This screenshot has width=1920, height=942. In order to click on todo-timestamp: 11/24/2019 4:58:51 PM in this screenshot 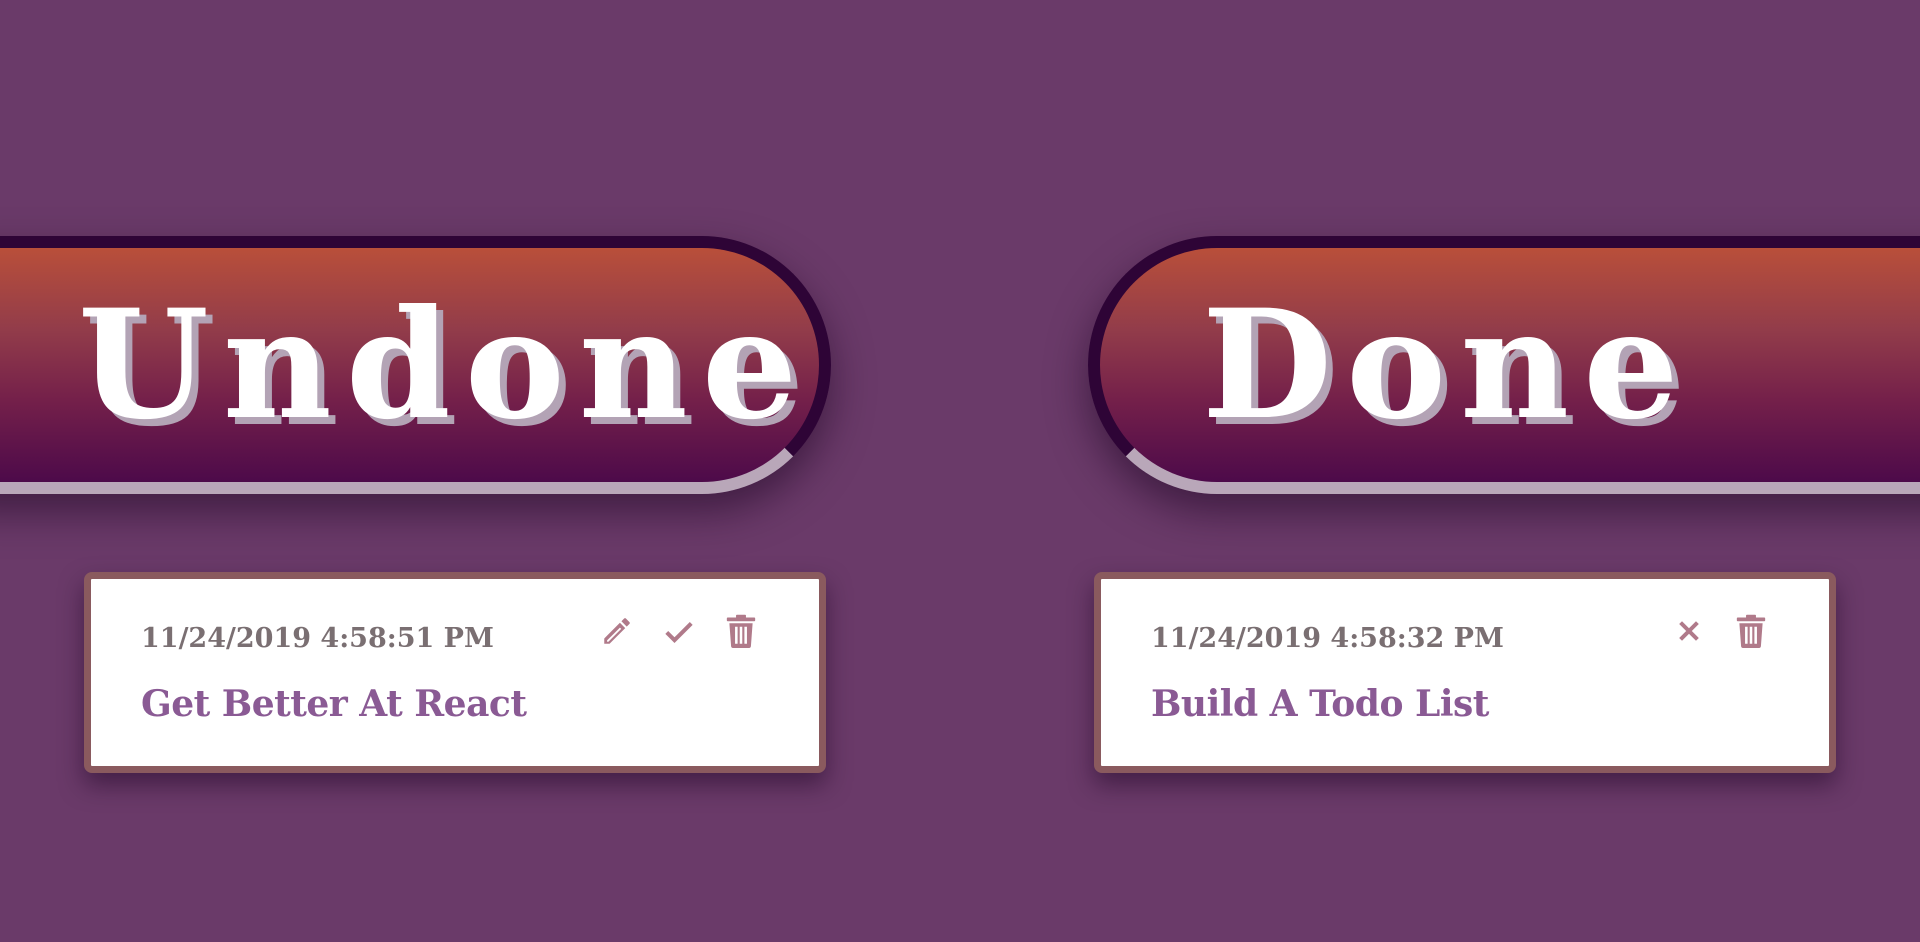, I will do `click(317, 638)`.